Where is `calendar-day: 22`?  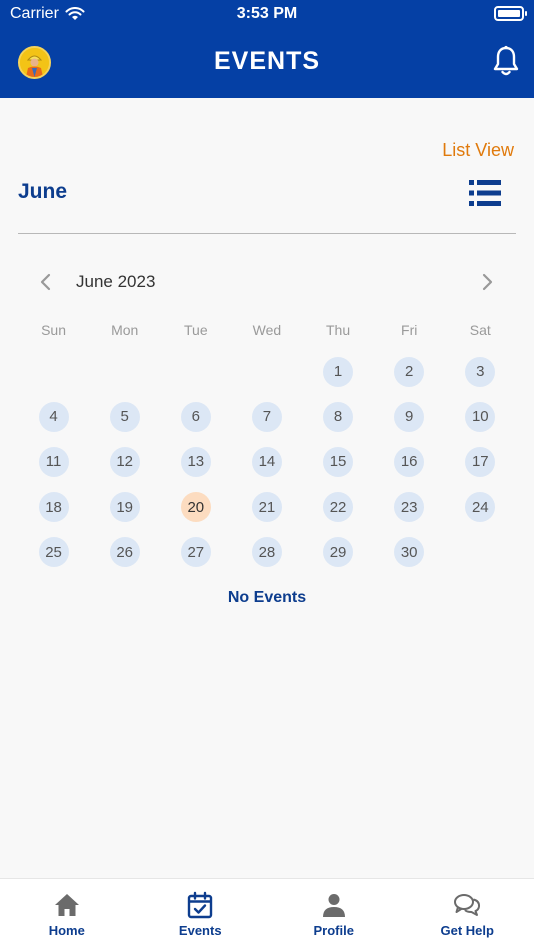 calendar-day: 22 is located at coordinates (338, 507).